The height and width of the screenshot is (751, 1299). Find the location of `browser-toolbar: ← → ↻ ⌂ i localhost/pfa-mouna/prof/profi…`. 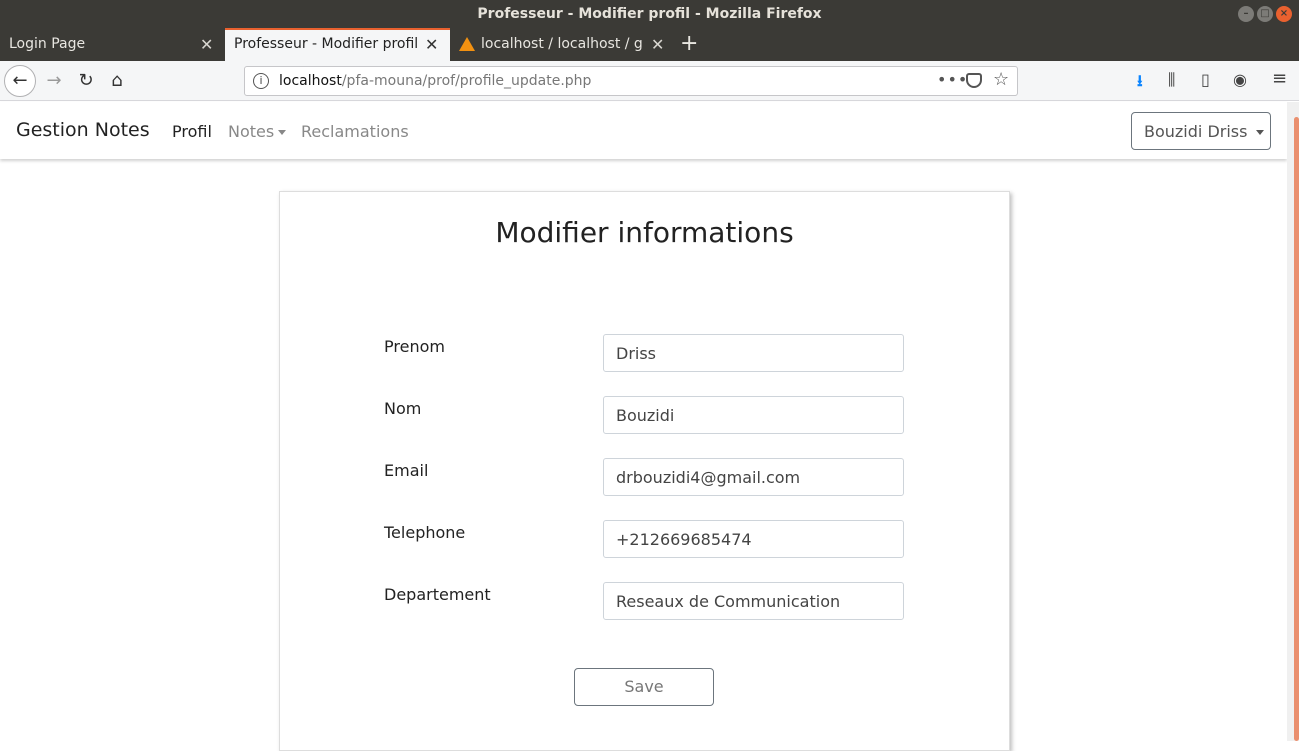

browser-toolbar: ← → ↻ ⌂ i localhost/pfa-mouna/prof/profi… is located at coordinates (649, 81).